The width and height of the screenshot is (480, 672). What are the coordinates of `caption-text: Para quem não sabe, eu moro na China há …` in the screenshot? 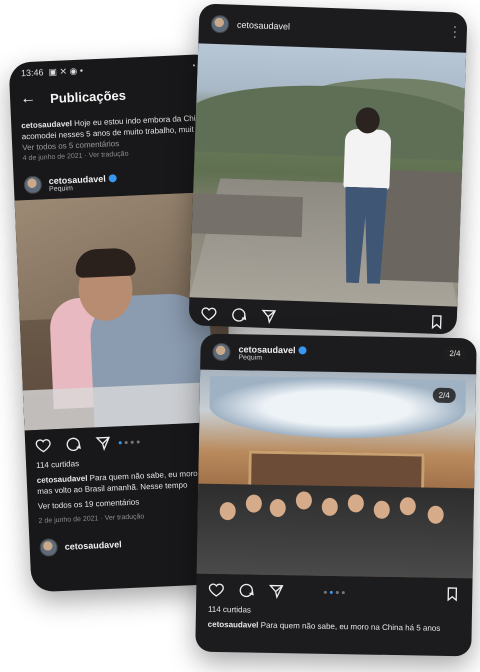 It's located at (350, 626).